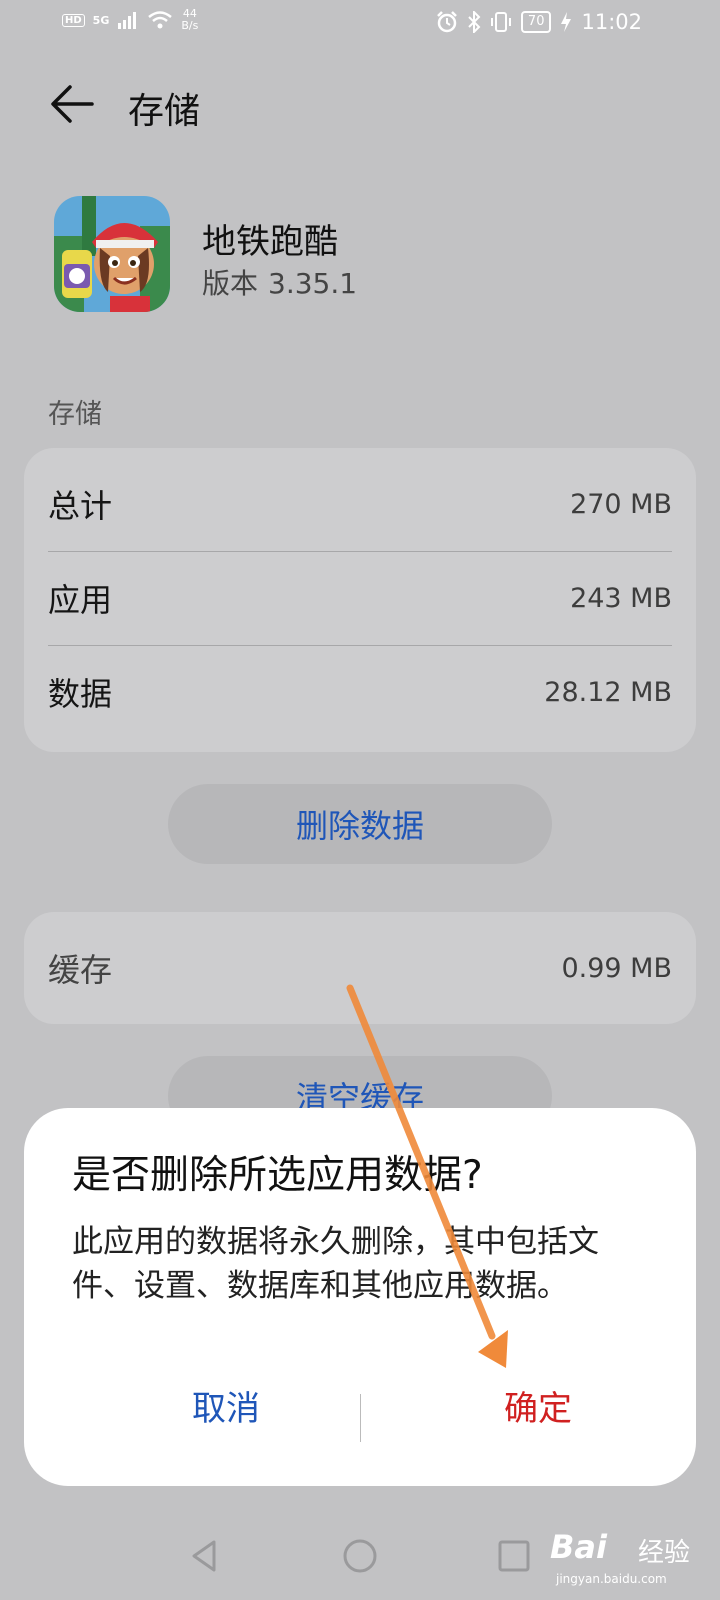 The image size is (720, 1600). Describe the element at coordinates (360, 504) in the screenshot. I see `storage-row-total: 总计 270 MB` at that location.